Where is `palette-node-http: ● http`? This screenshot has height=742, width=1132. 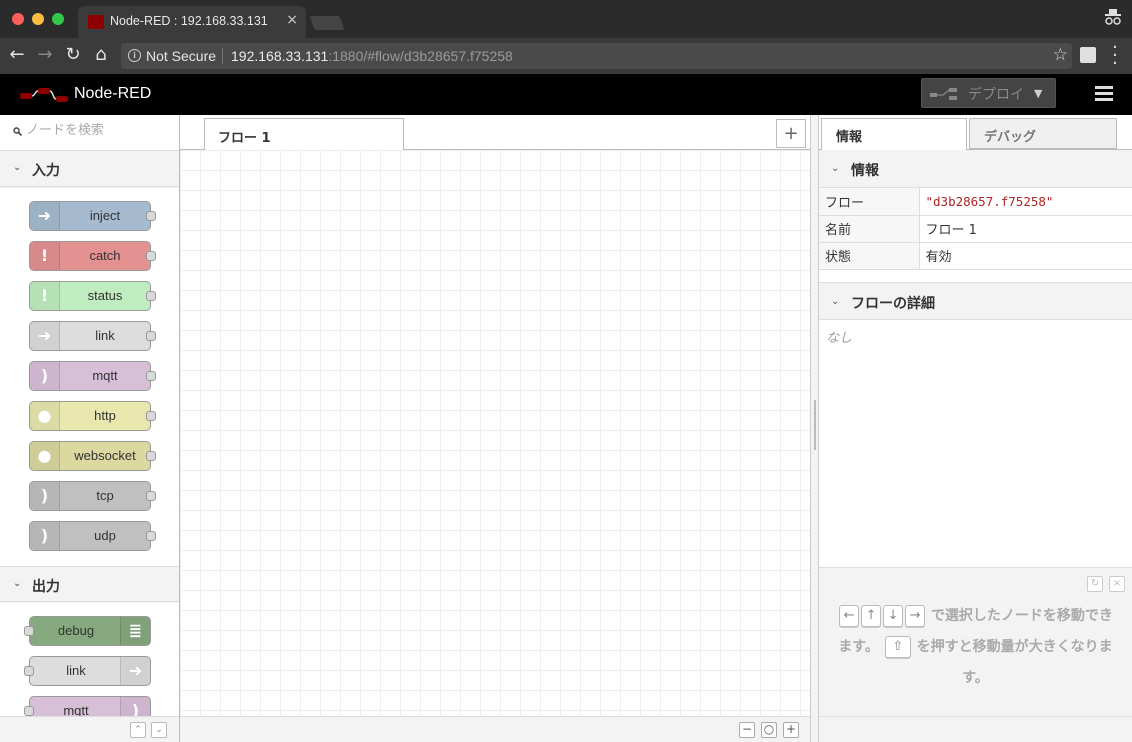
palette-node-http: ● http is located at coordinates (92, 416).